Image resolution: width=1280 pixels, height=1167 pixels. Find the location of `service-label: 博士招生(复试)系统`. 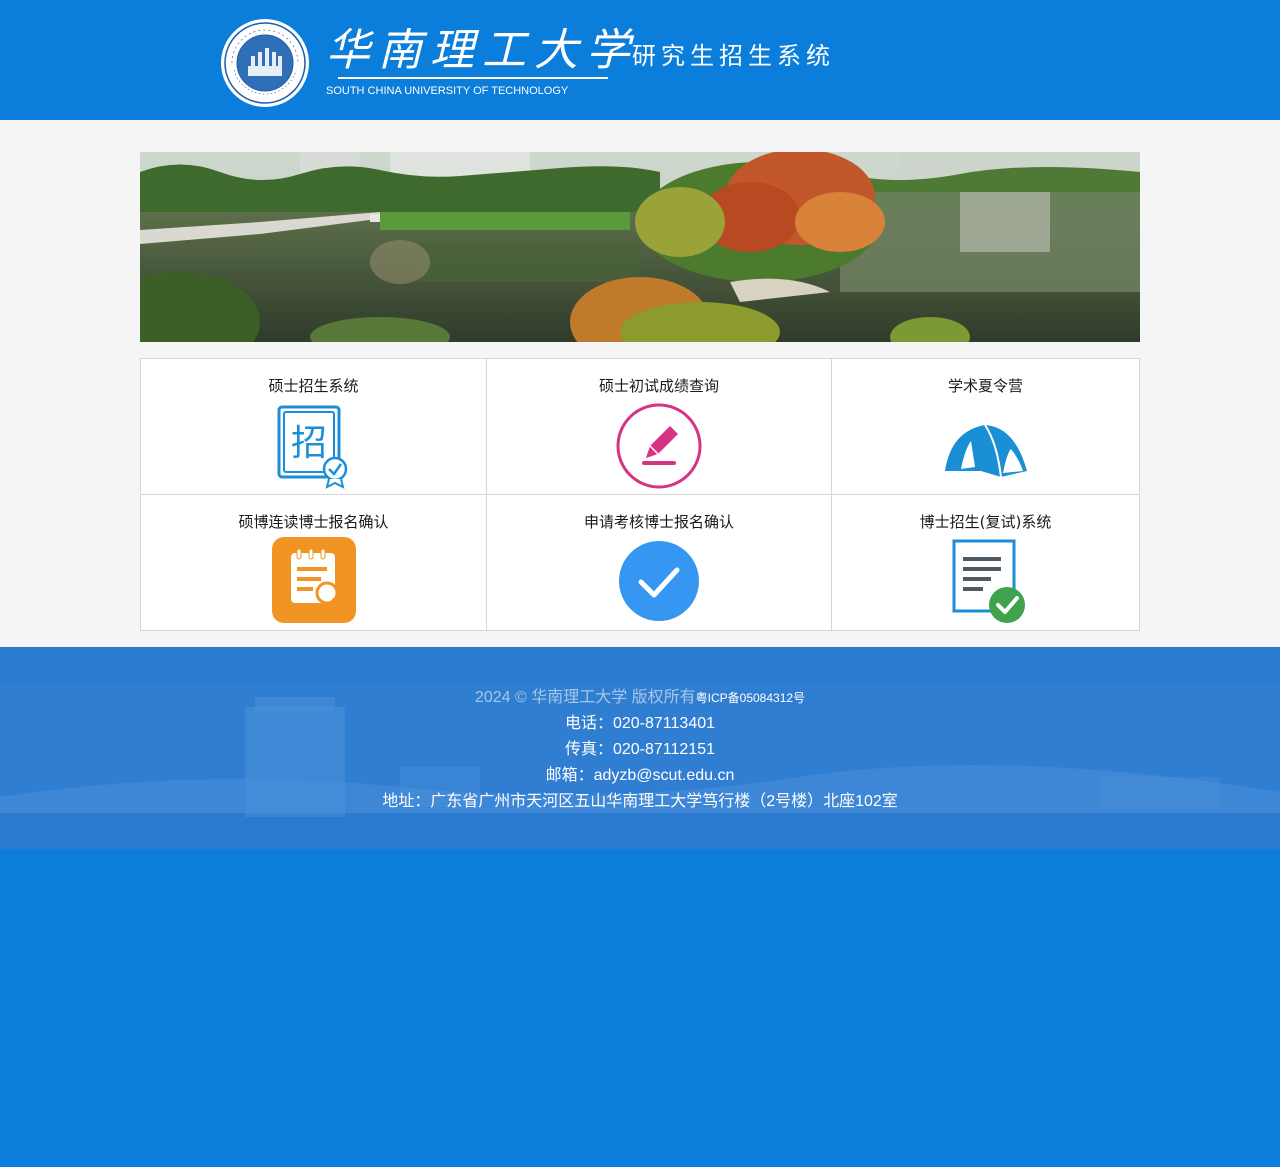

service-label: 博士招生(复试)系统 is located at coordinates (985, 522).